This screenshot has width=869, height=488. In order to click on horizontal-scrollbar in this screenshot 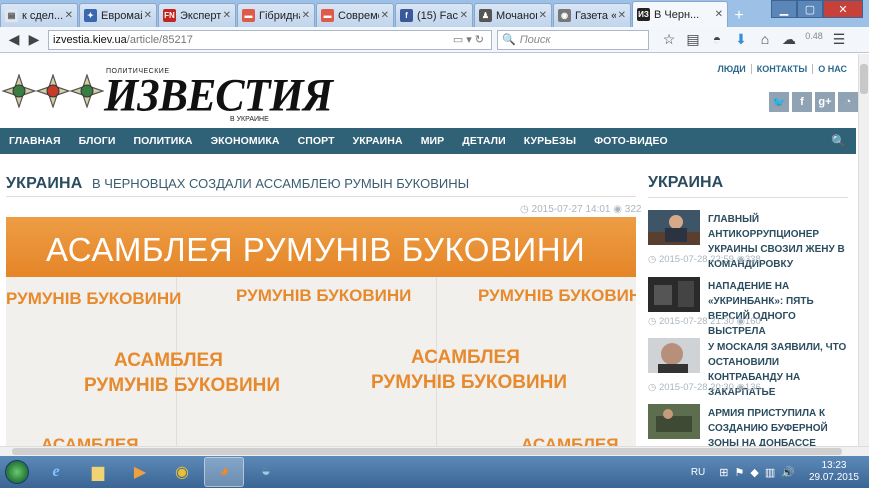, I will do `click(434, 451)`.